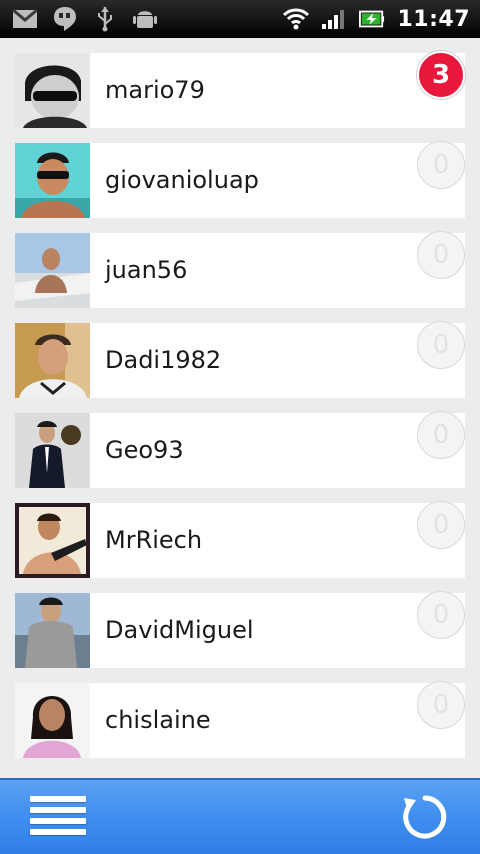  Describe the element at coordinates (441, 75) in the screenshot. I see `unread-count-badge: 3` at that location.